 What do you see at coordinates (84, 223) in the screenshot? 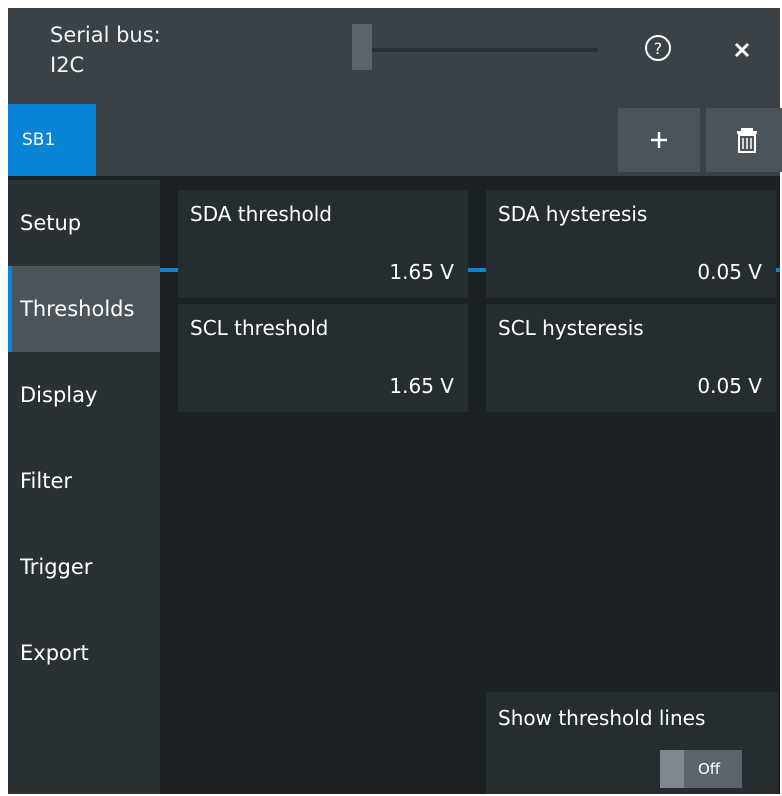
I see `sidebar-item-setup: Setup` at bounding box center [84, 223].